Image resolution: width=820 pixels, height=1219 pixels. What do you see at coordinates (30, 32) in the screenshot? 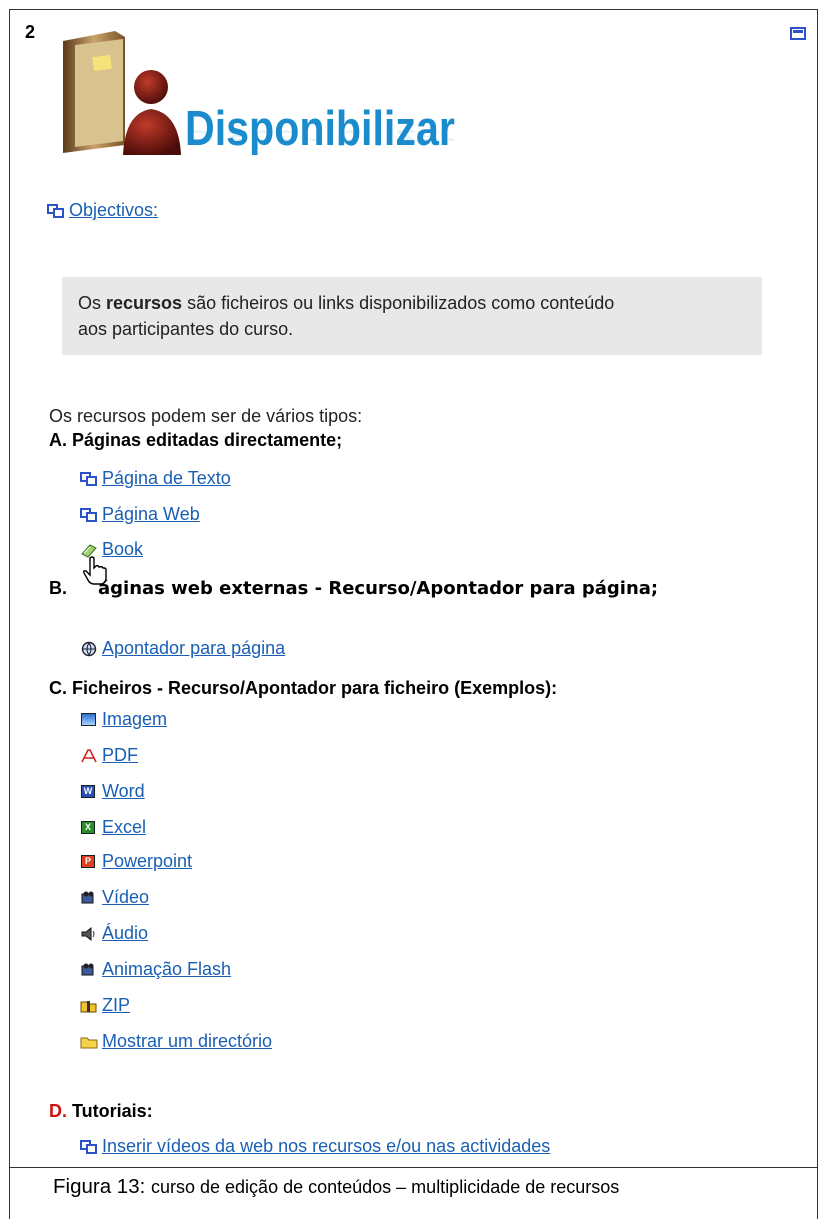
I see `section-number: 2` at bounding box center [30, 32].